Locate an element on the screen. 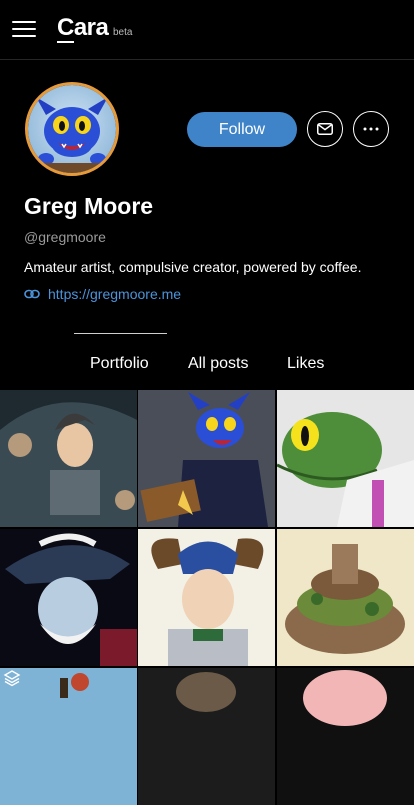 This screenshot has width=414, height=805. profile-link: https://gregmoore.me is located at coordinates (114, 294).